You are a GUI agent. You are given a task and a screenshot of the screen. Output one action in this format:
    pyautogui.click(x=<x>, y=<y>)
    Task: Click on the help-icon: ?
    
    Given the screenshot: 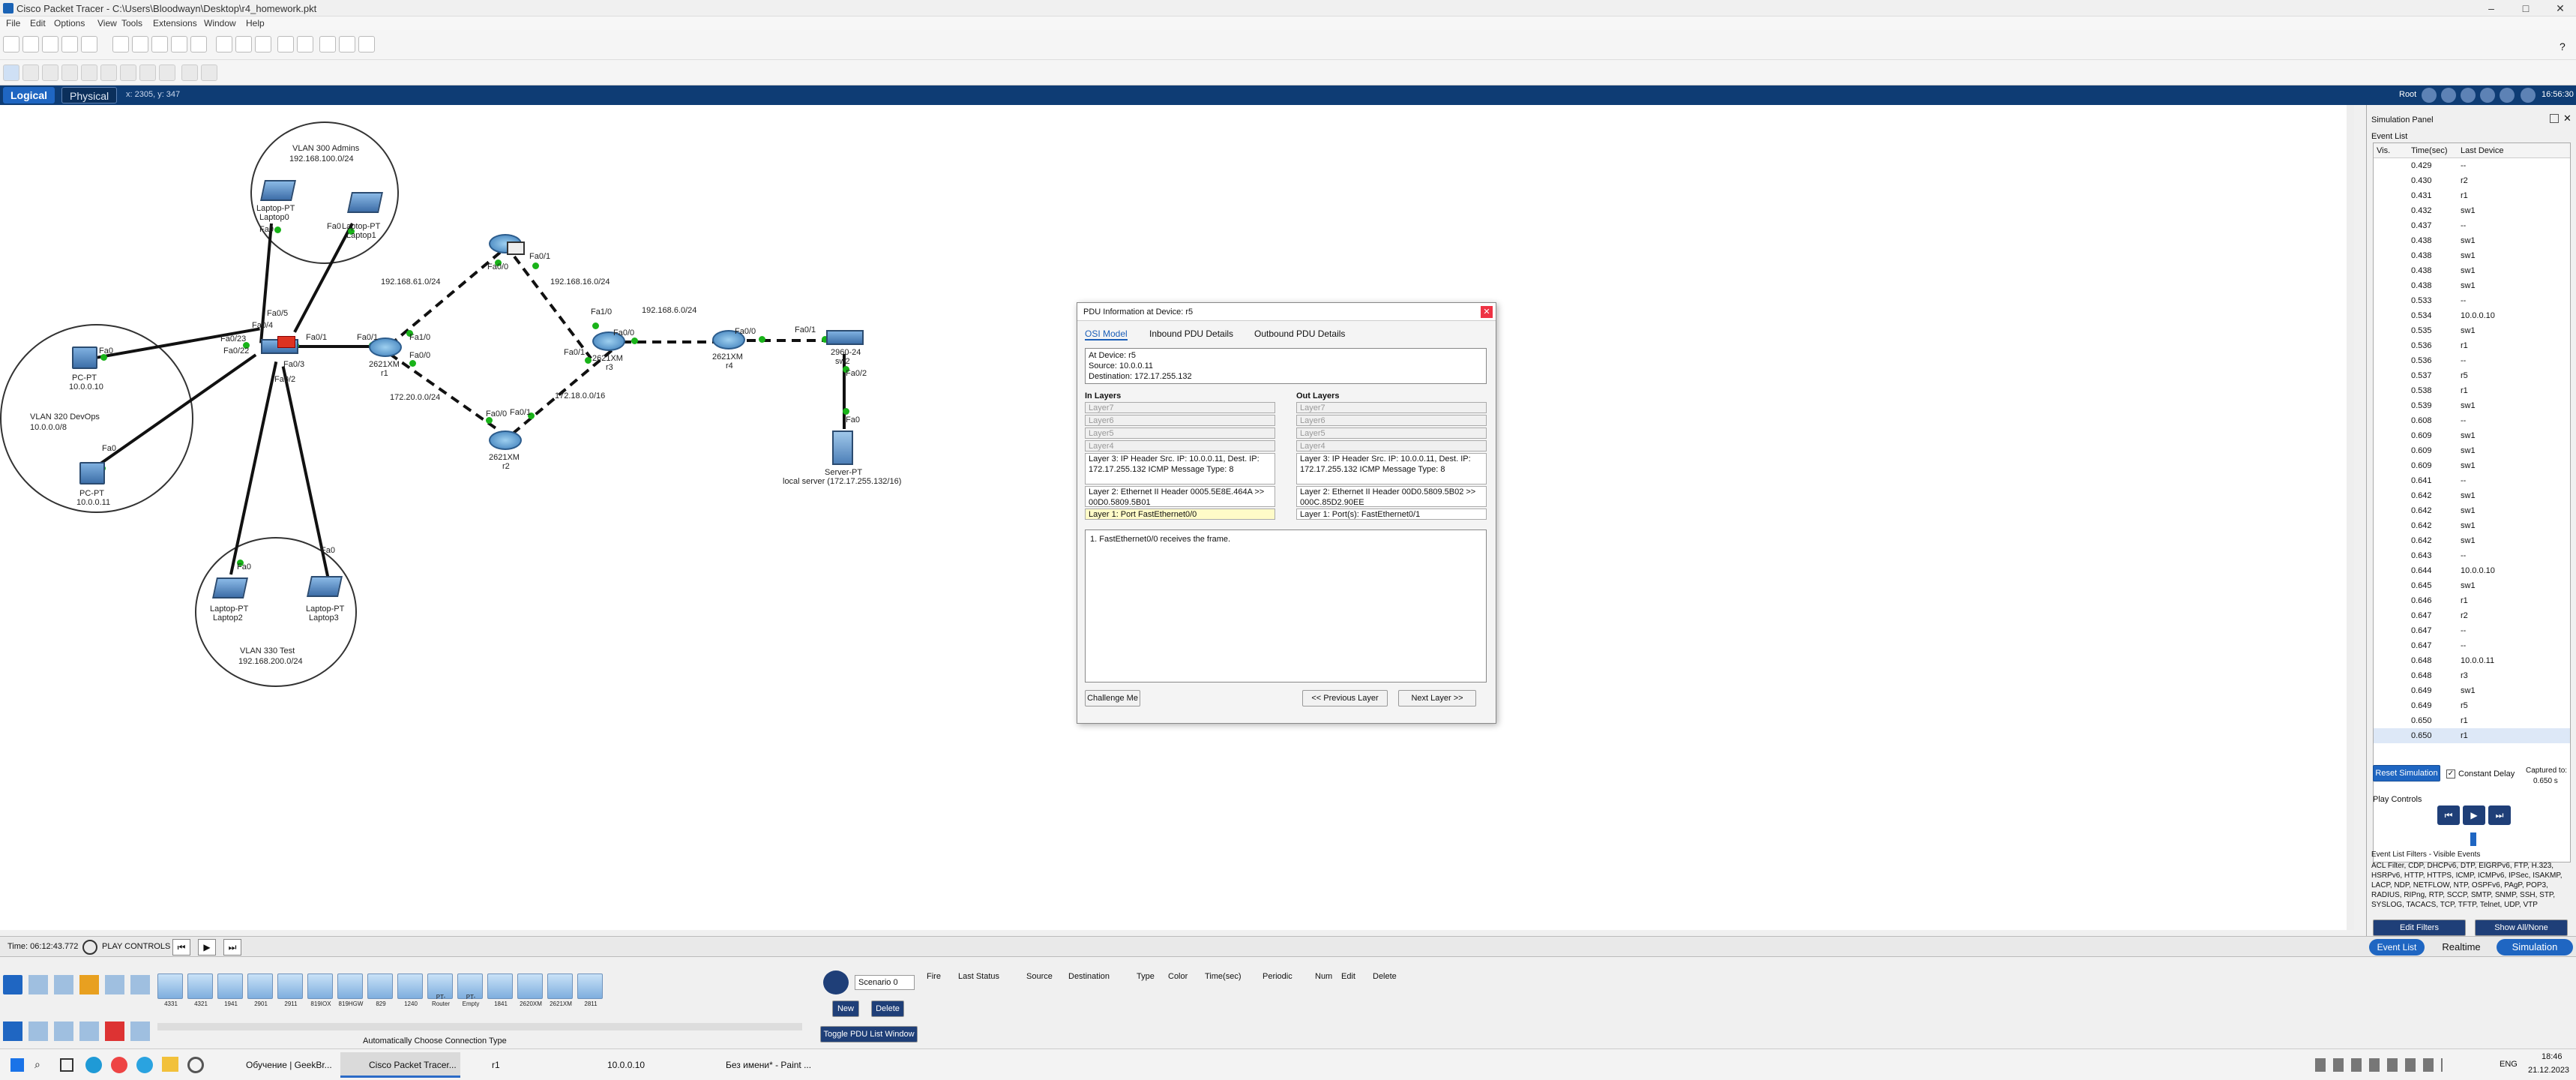 What is the action you would take?
    pyautogui.click(x=2563, y=46)
    